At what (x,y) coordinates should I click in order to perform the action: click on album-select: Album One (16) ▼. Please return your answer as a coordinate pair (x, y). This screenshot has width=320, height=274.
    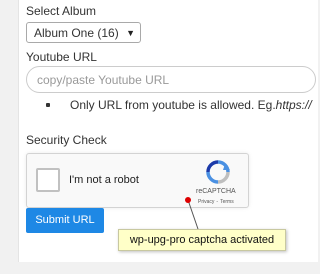
    Looking at the image, I should click on (83, 32).